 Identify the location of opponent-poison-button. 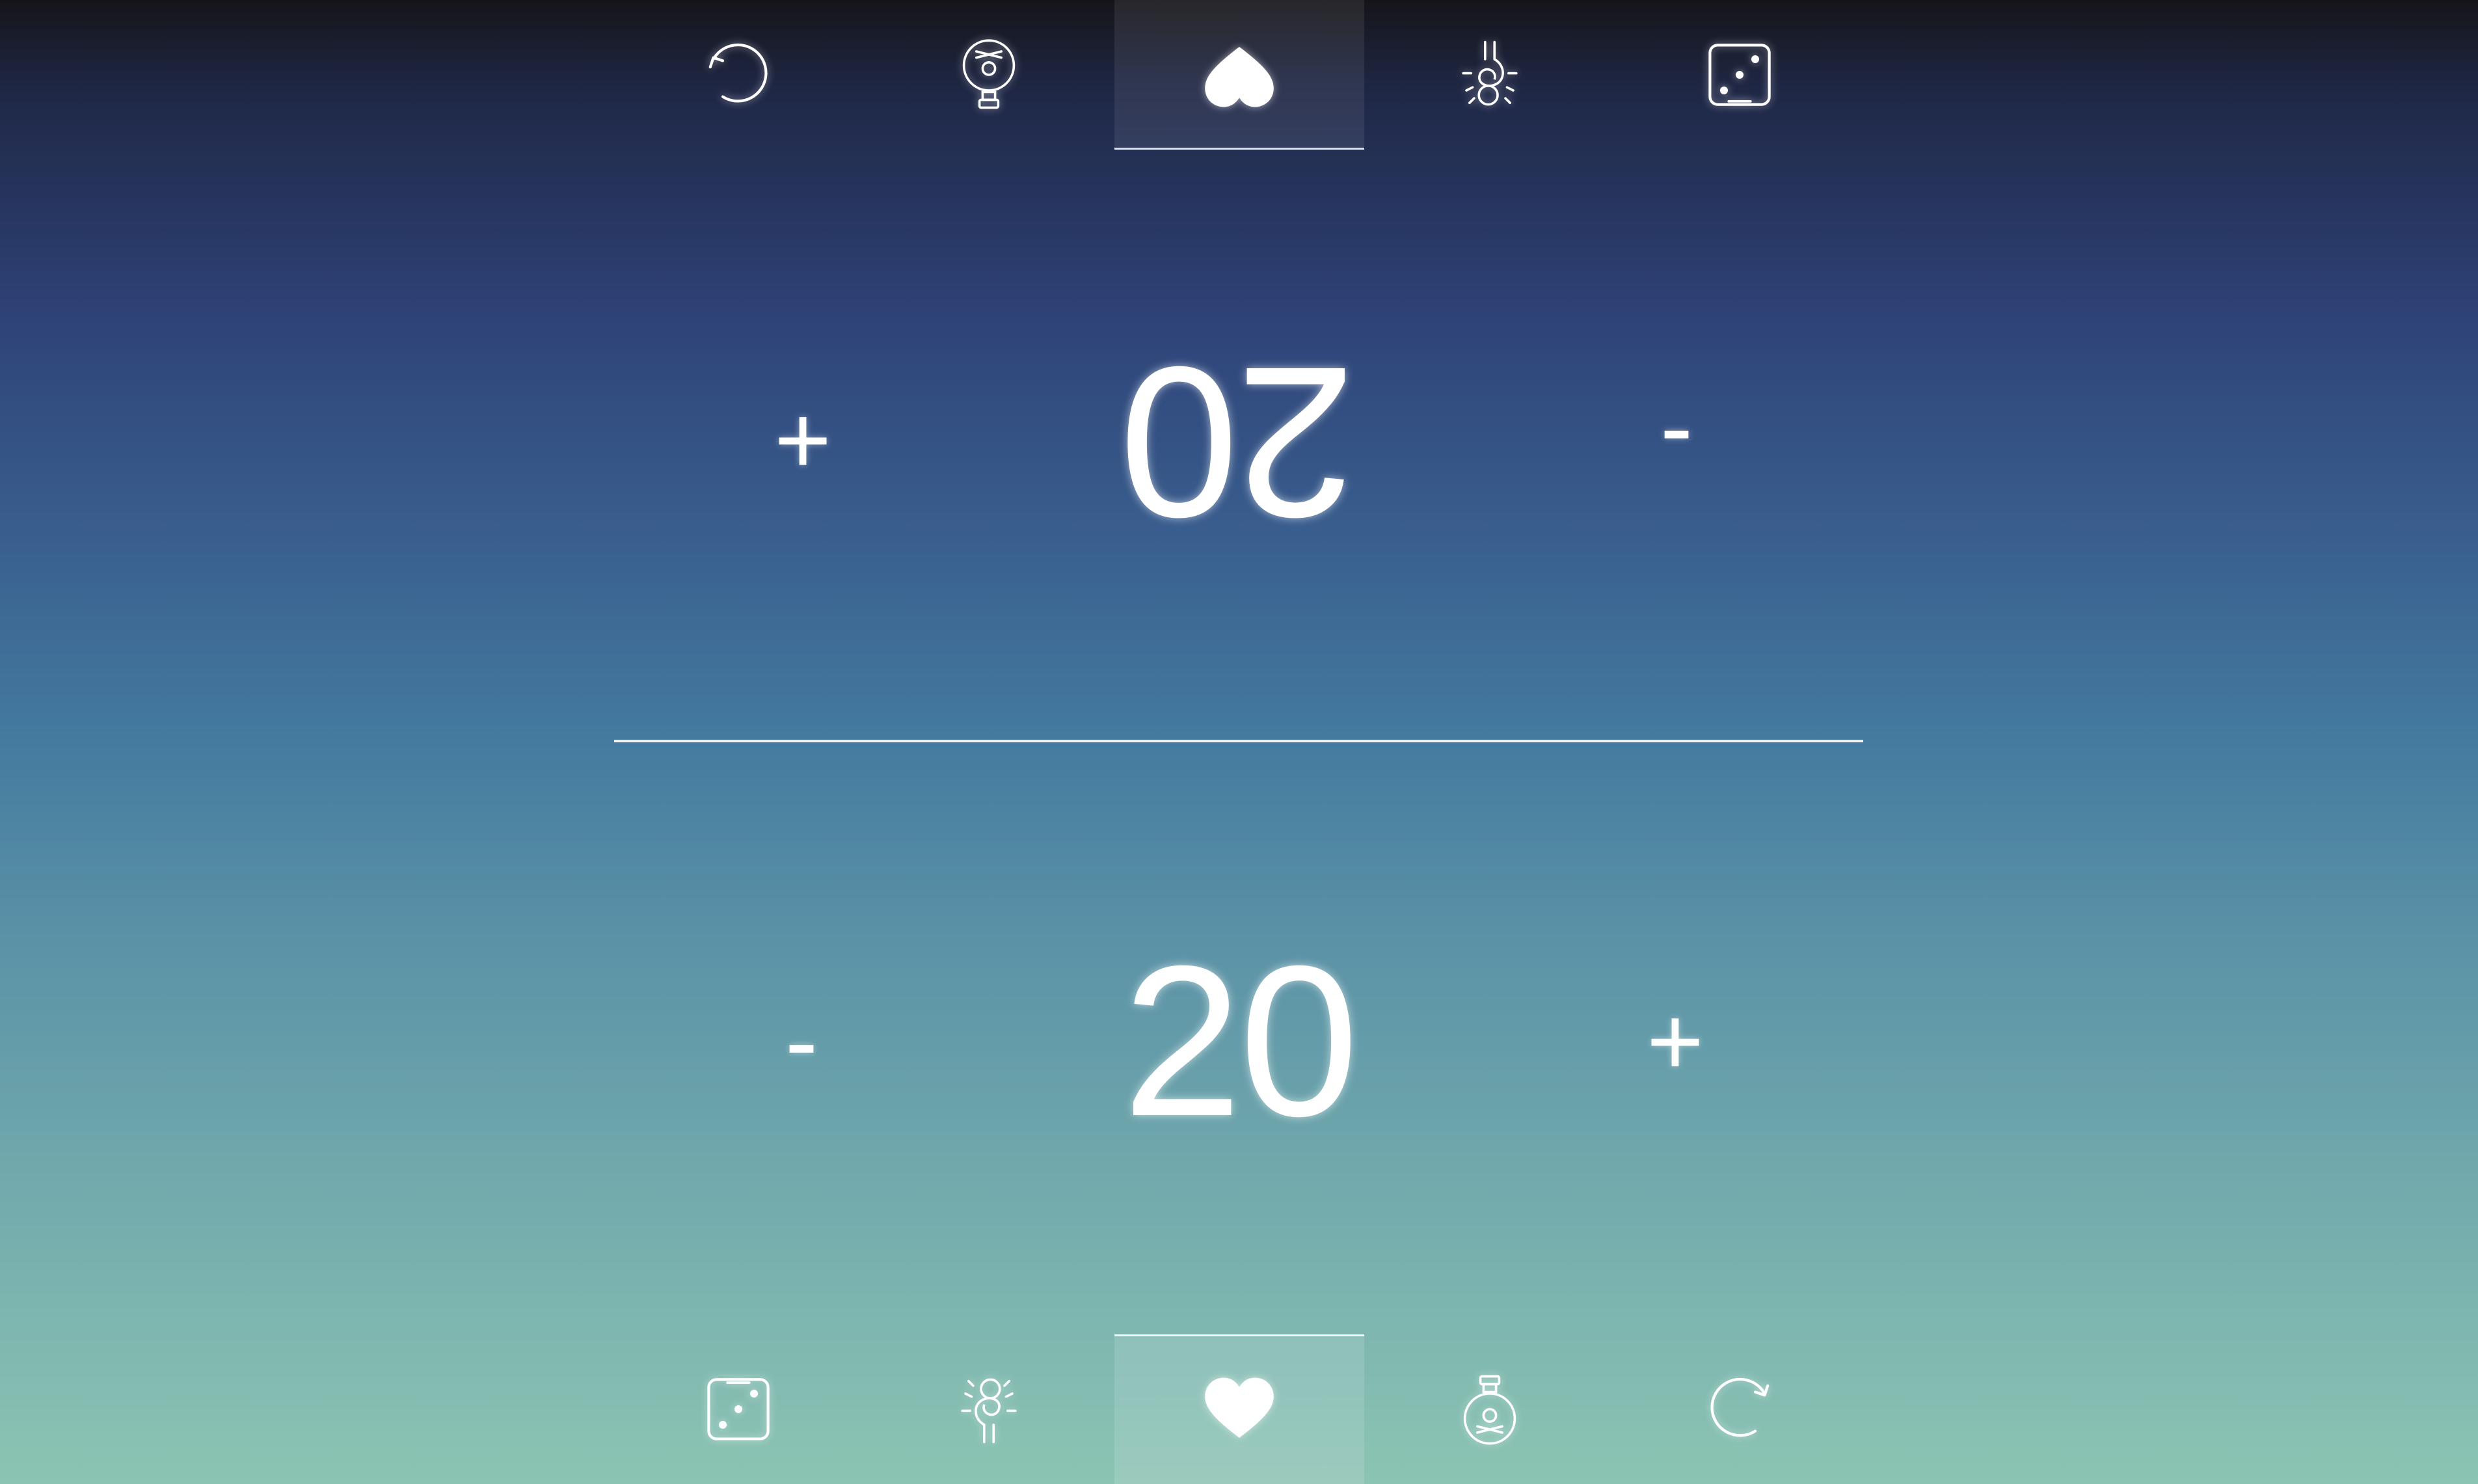
(989, 75).